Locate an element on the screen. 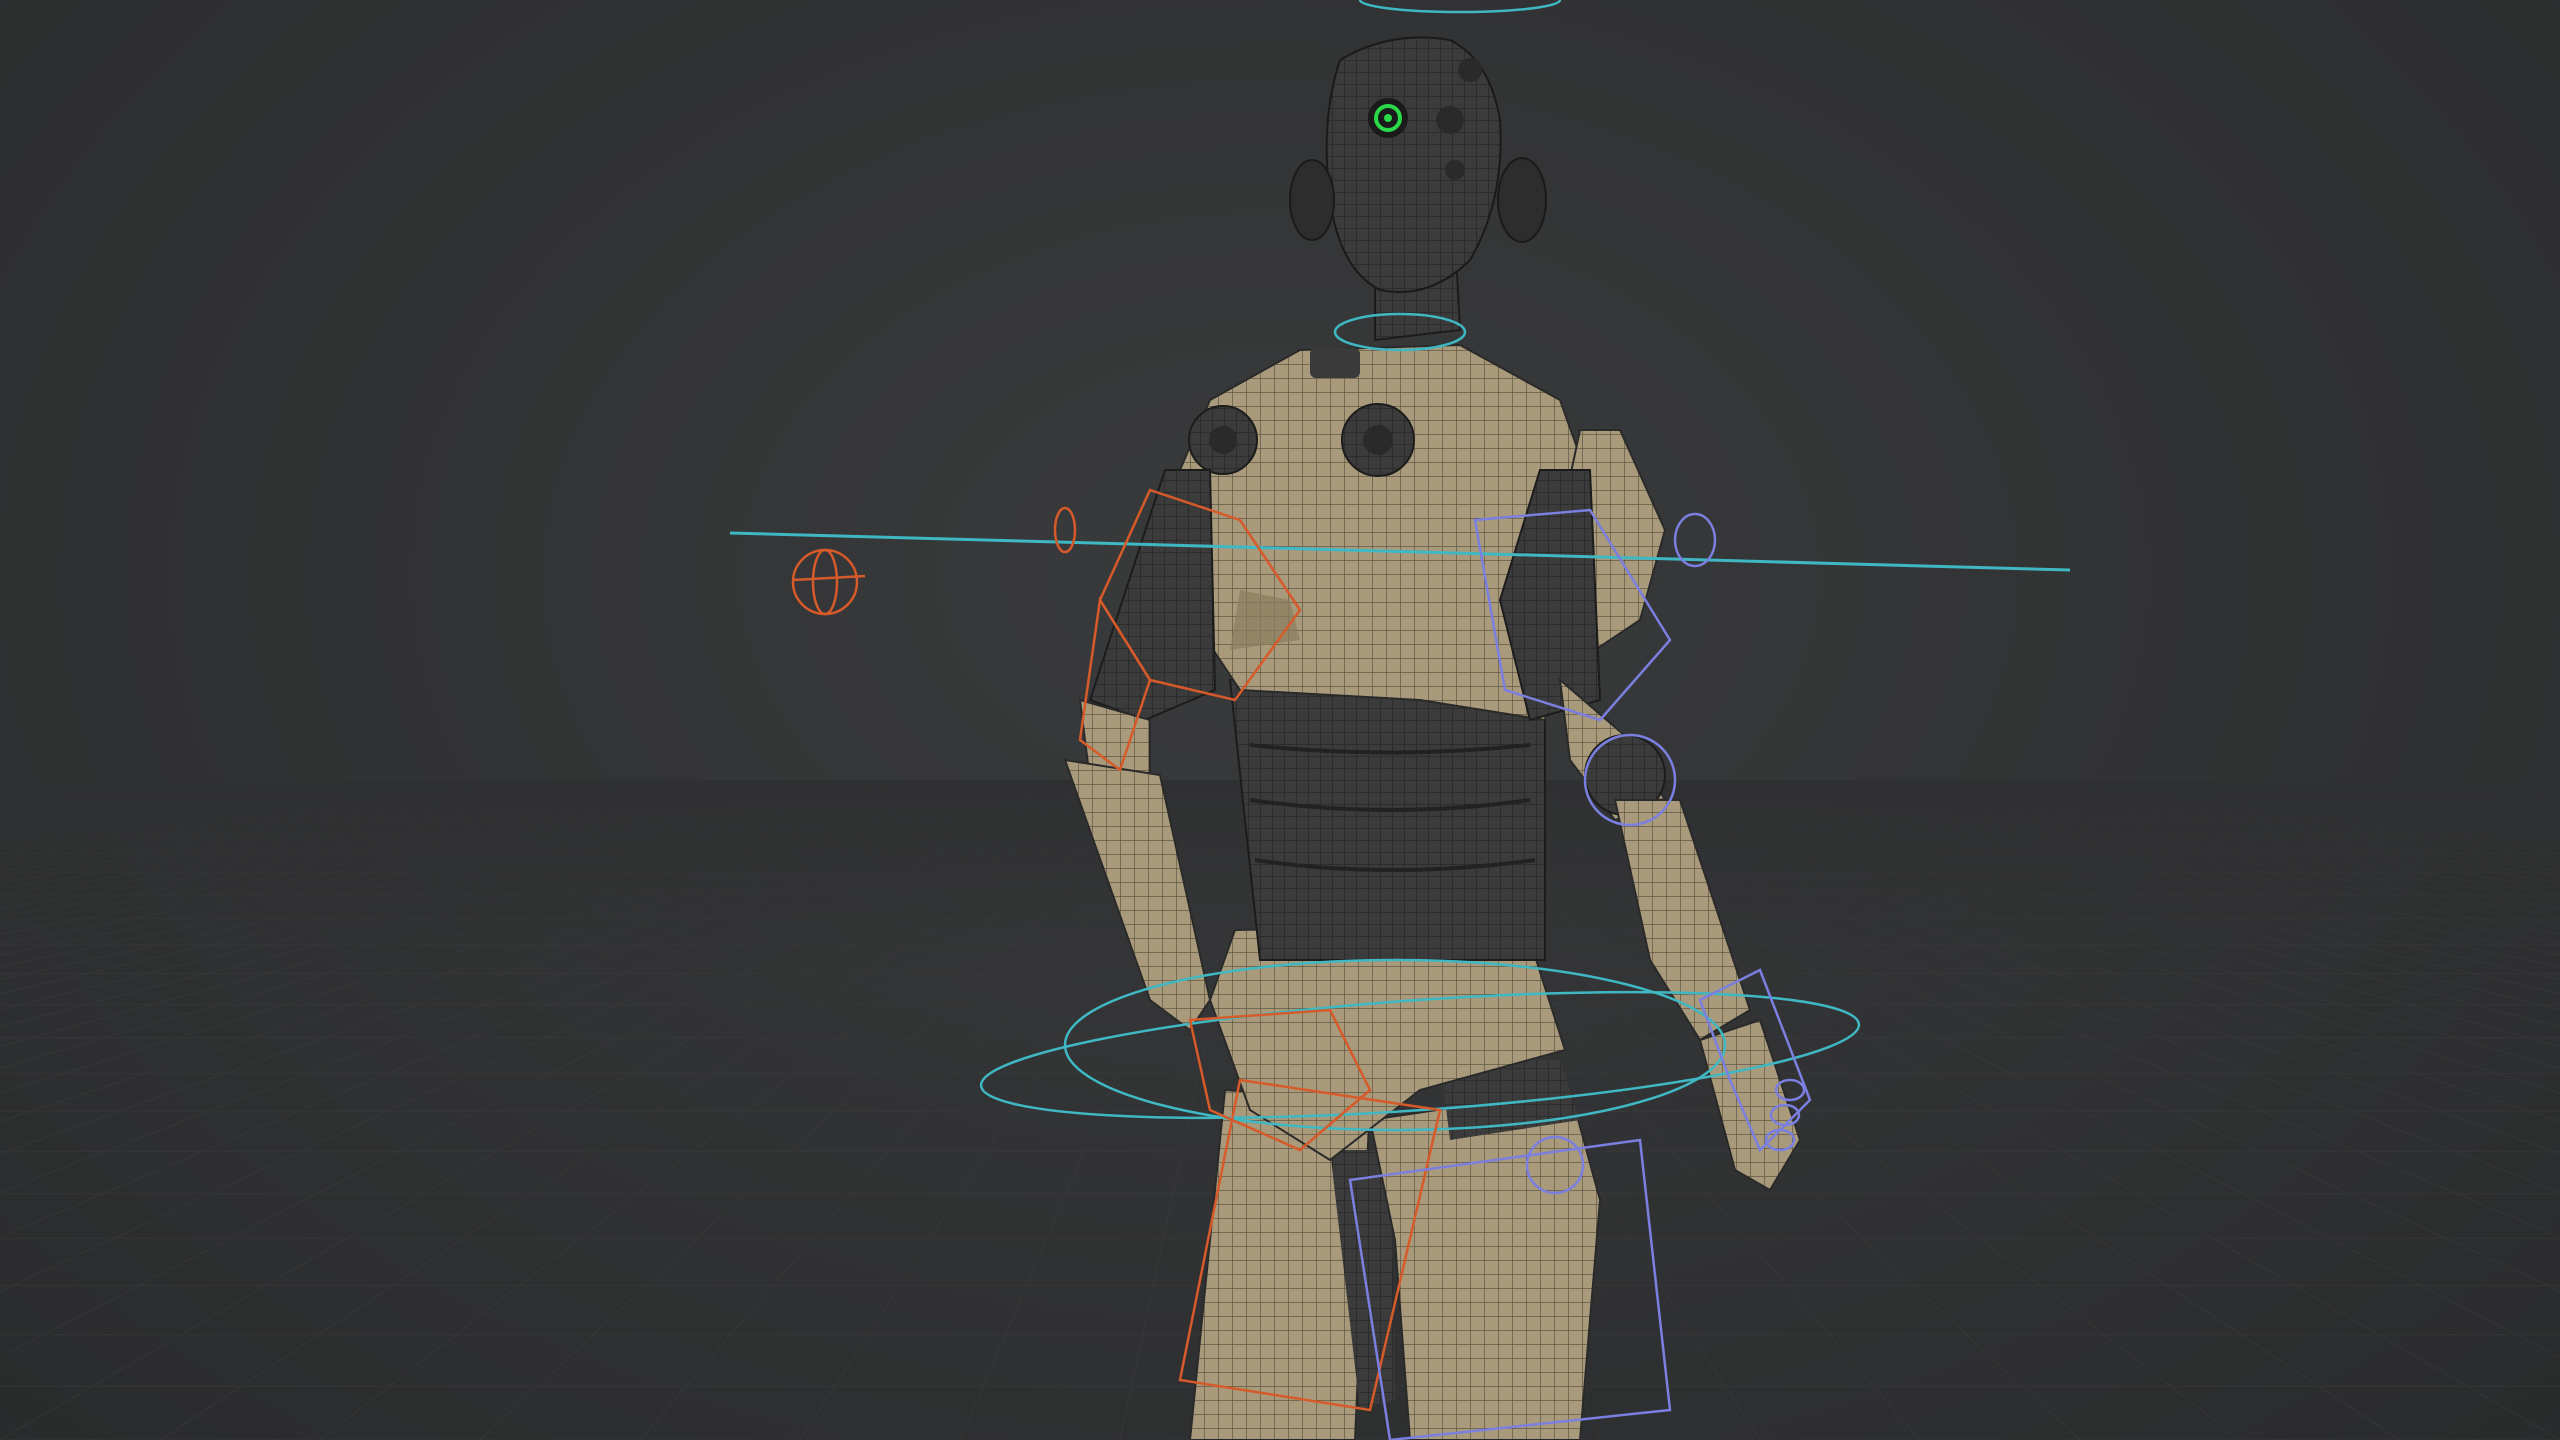 The width and height of the screenshot is (2560, 1440). rotate-gizmo-icon is located at coordinates (828, 582).